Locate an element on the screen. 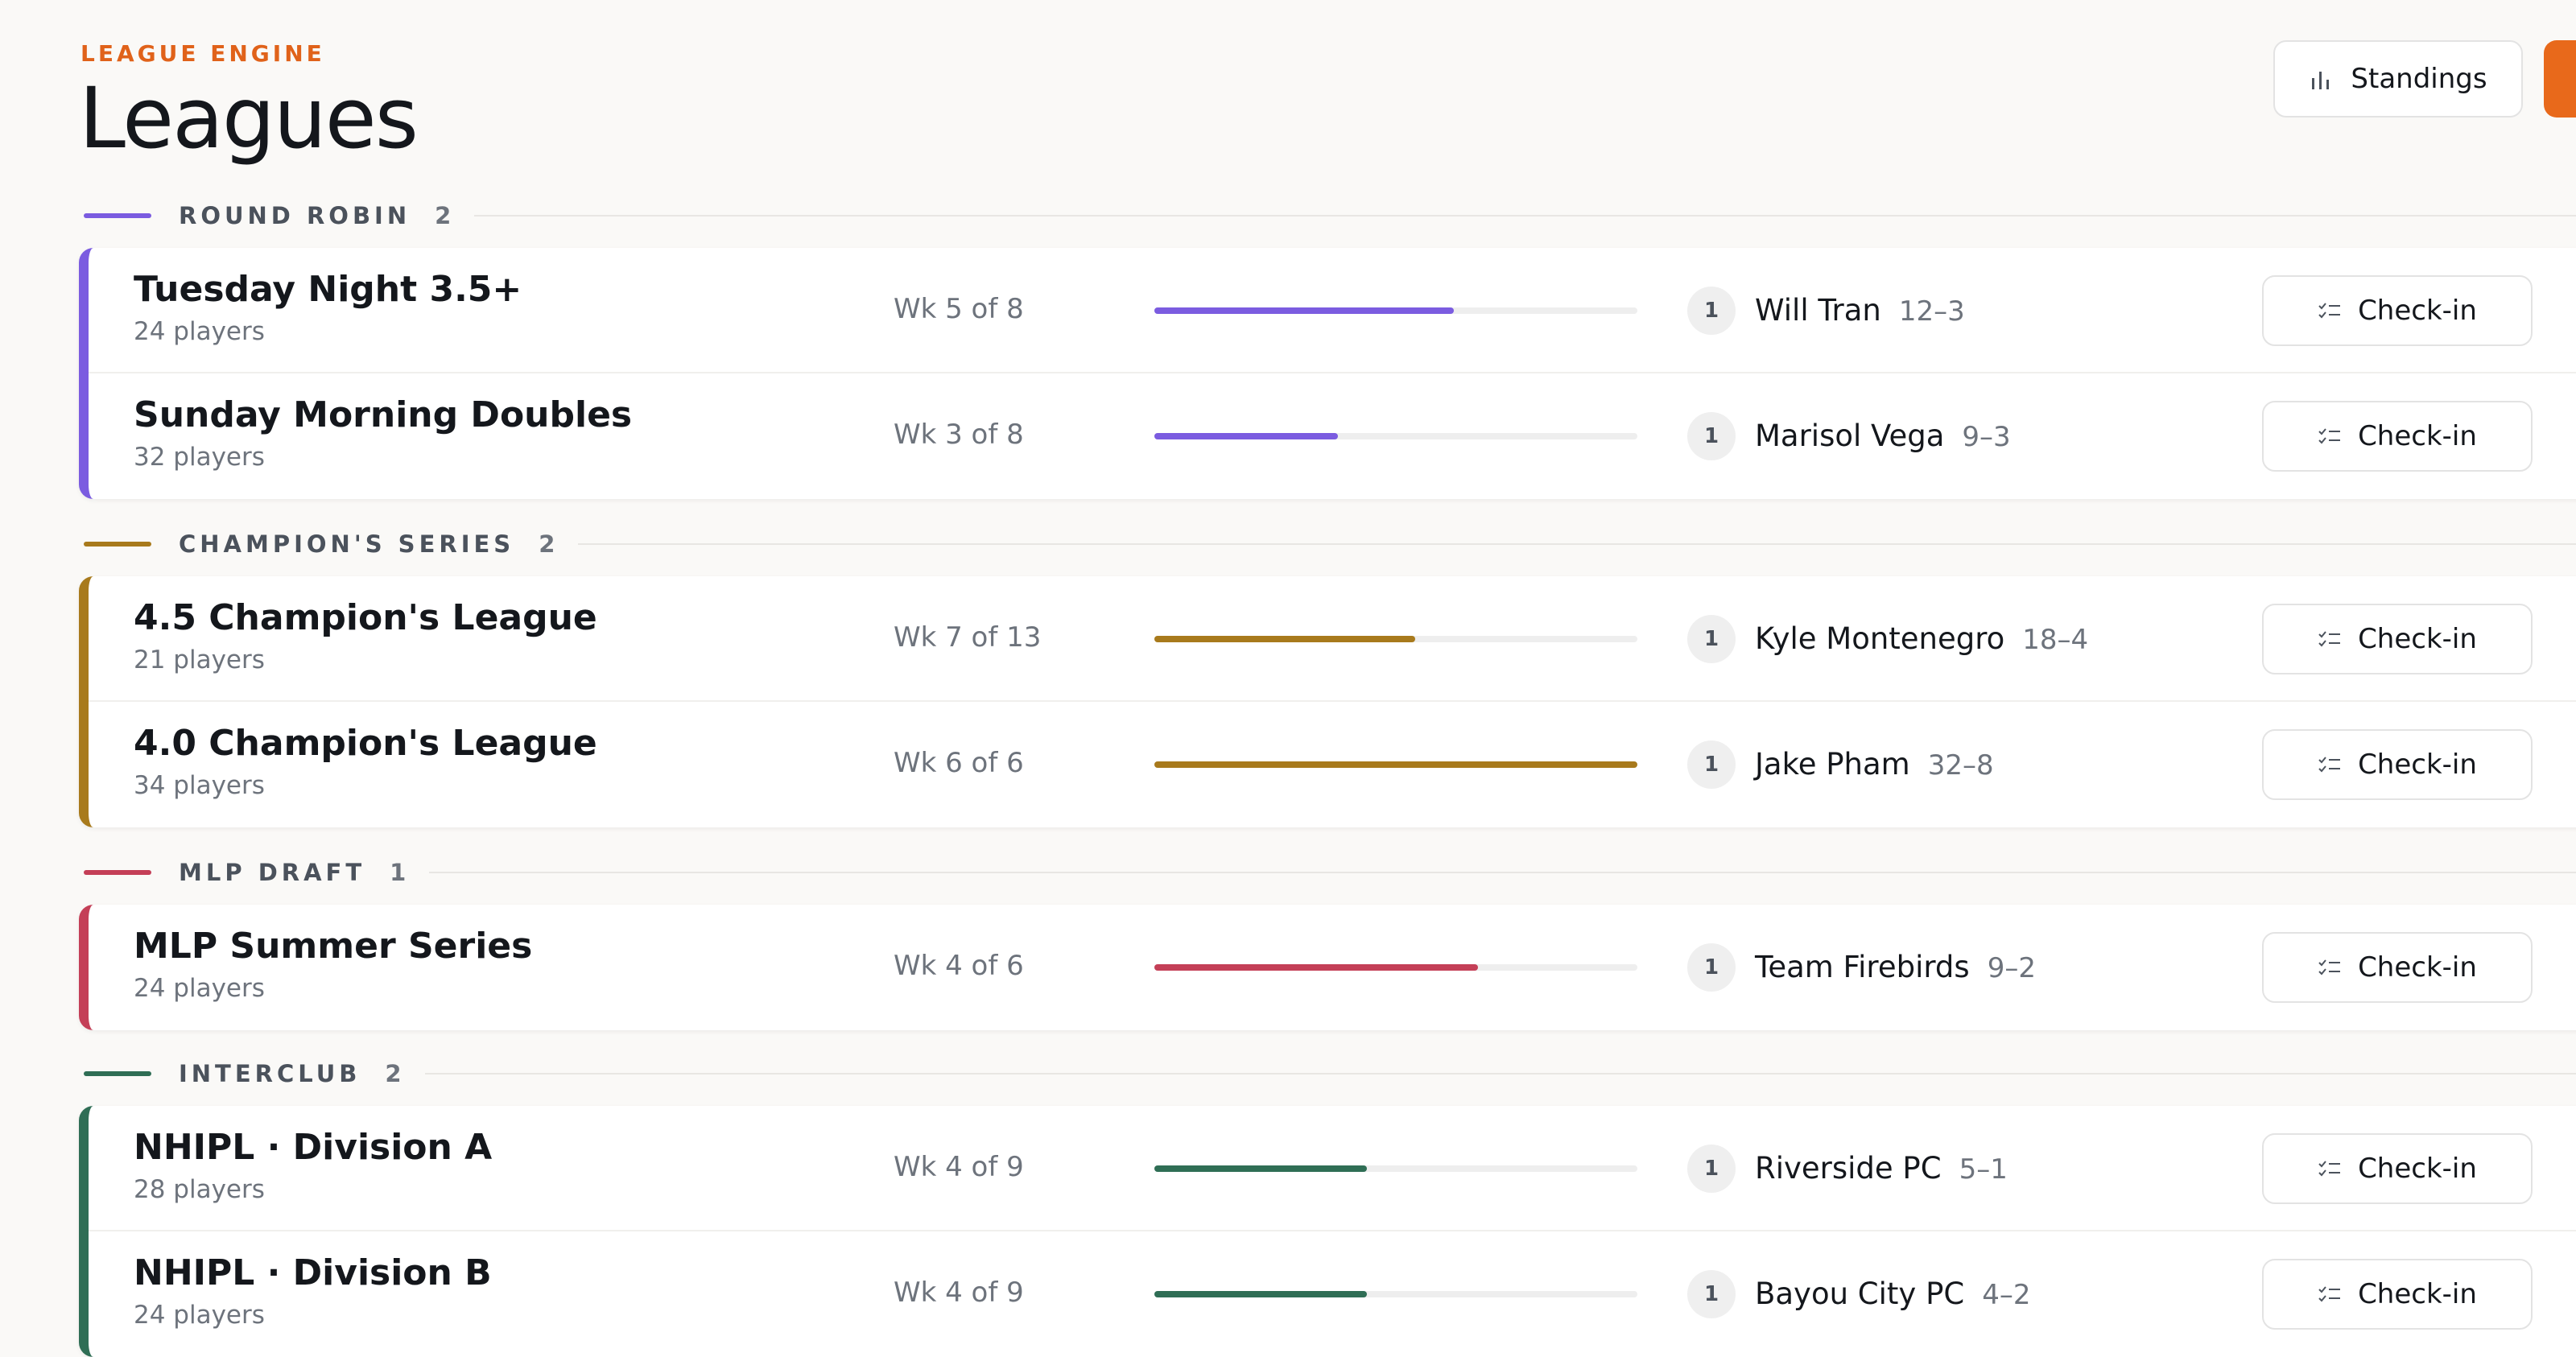 This screenshot has height=1357, width=2576. leader-name: Jake Pham is located at coordinates (1832, 764).